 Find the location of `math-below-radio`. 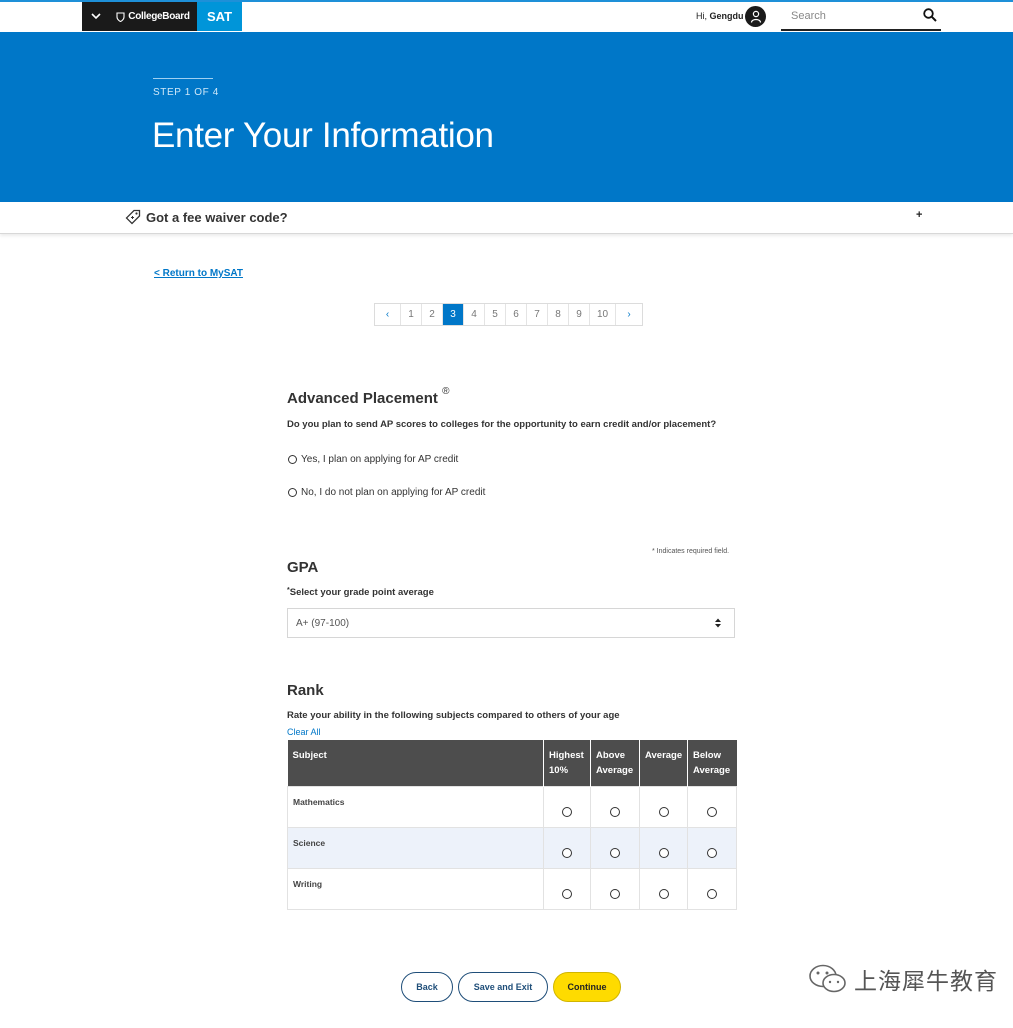

math-below-radio is located at coordinates (712, 812).